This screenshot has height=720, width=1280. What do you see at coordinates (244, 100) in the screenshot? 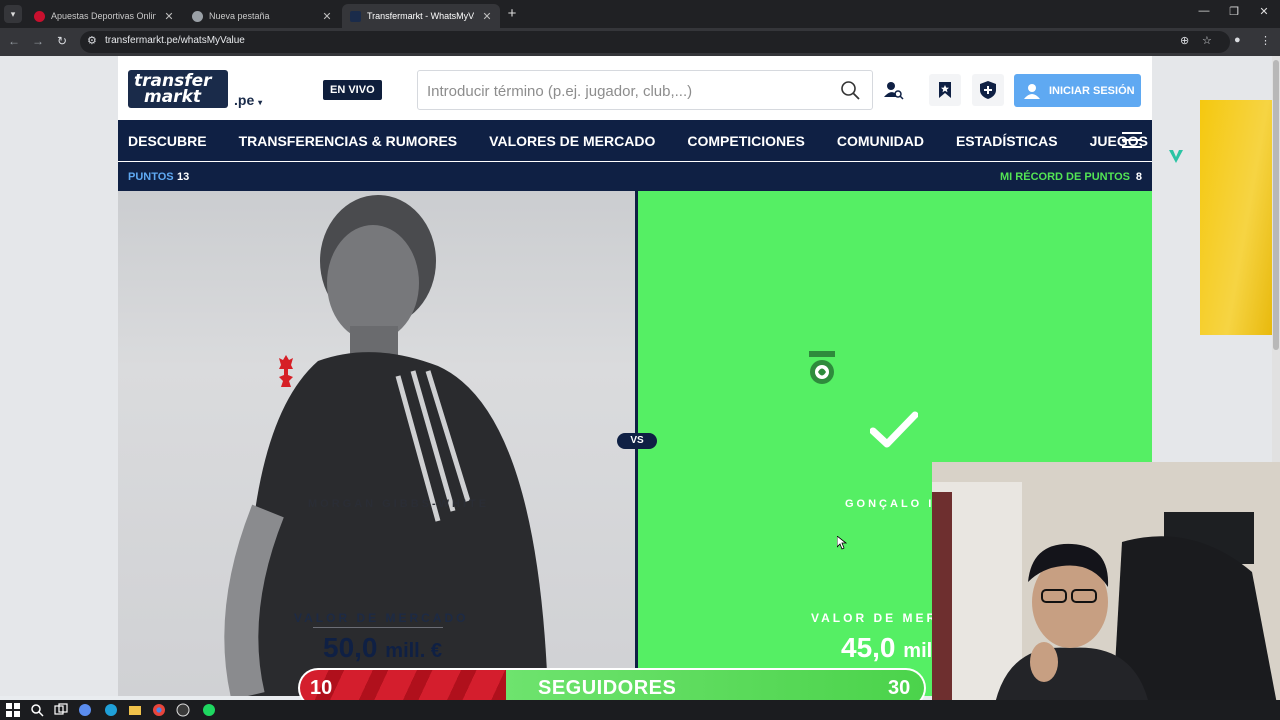
I see `country-suffix: .pe` at bounding box center [244, 100].